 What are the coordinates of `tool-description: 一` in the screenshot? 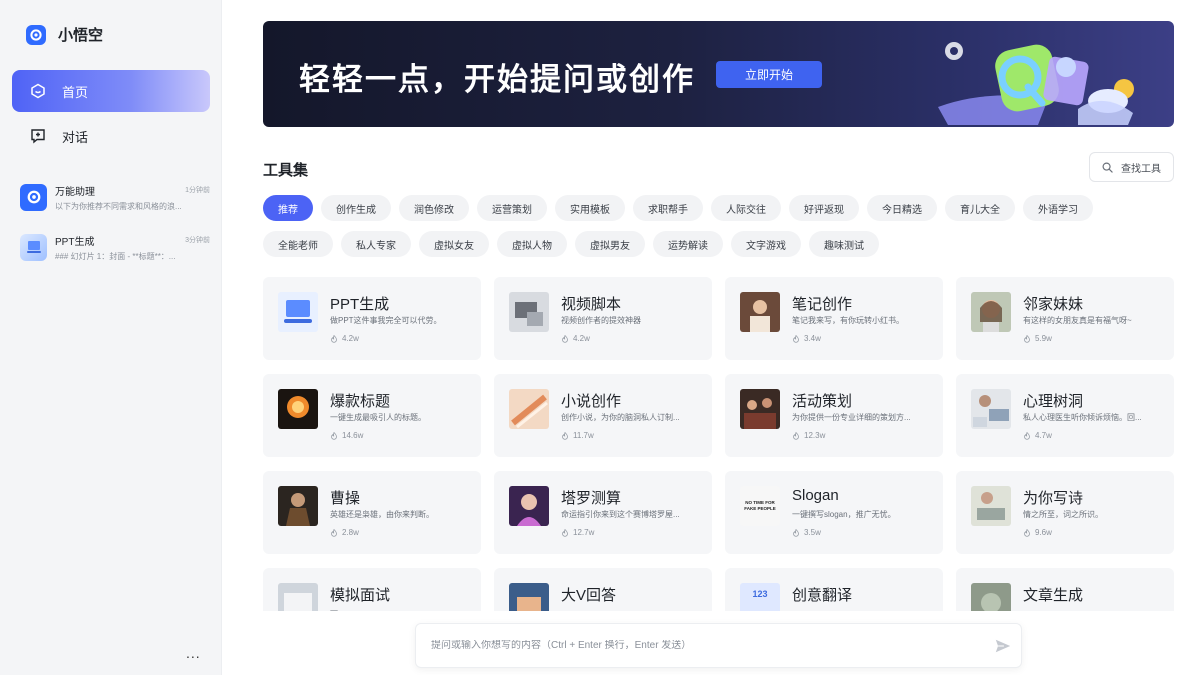 It's located at (400, 608).